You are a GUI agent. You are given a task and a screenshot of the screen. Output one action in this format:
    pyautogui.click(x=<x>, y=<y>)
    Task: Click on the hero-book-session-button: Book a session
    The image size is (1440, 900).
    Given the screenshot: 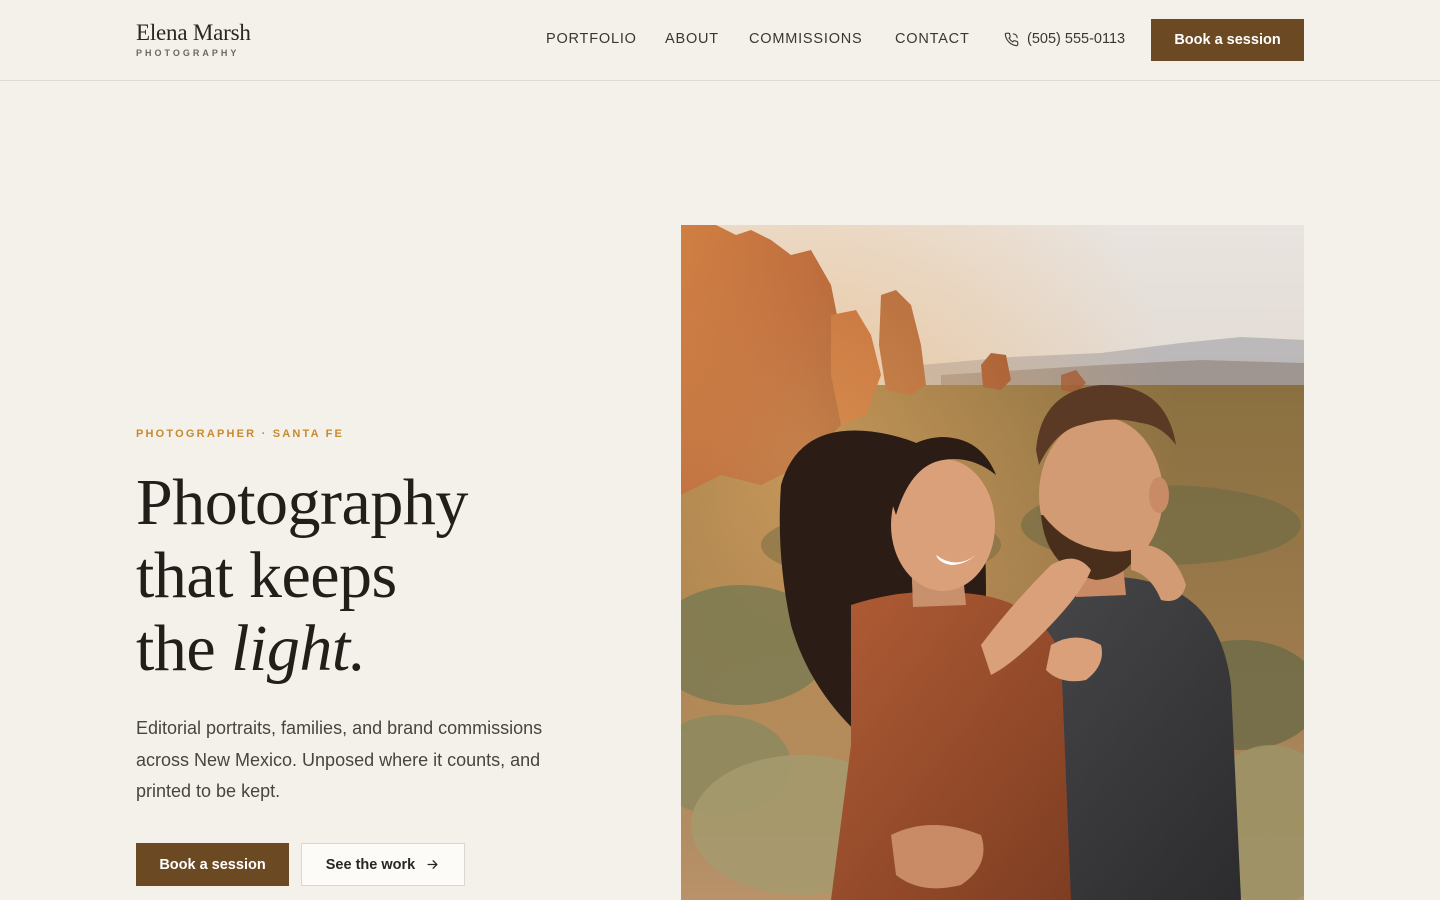 What is the action you would take?
    pyautogui.click(x=212, y=864)
    